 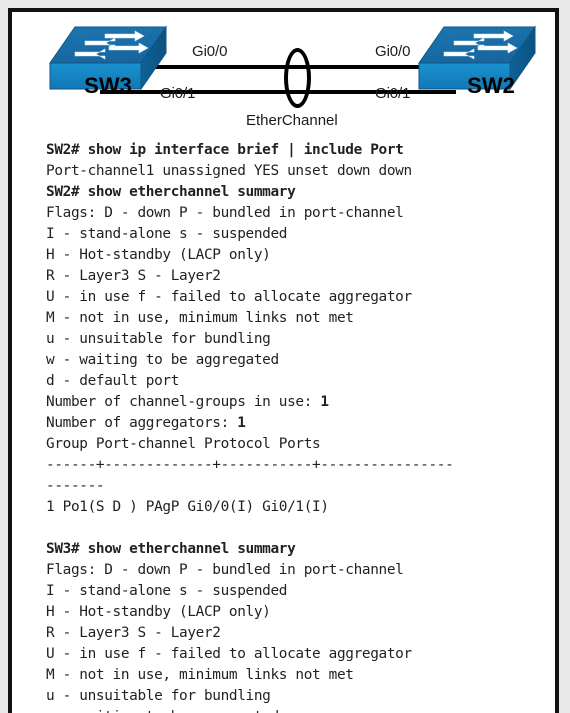 What do you see at coordinates (187, 507) in the screenshot?
I see `cli-output-line: 1 Po1(S D ) PAgP Gi0/0(I) Gi0/1(I)` at bounding box center [187, 507].